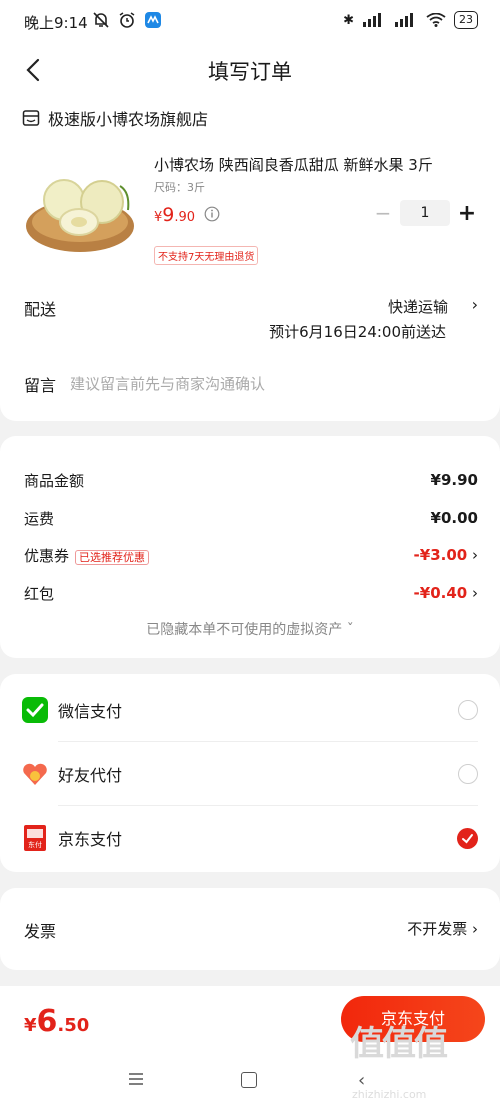  Describe the element at coordinates (35, 710) in the screenshot. I see `wechat-pay-icon` at that location.